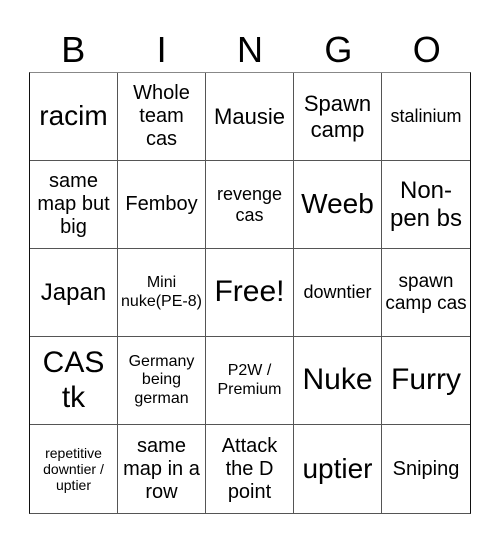 The width and height of the screenshot is (500, 544). I want to click on bingo-cell: stalinium, so click(426, 117).